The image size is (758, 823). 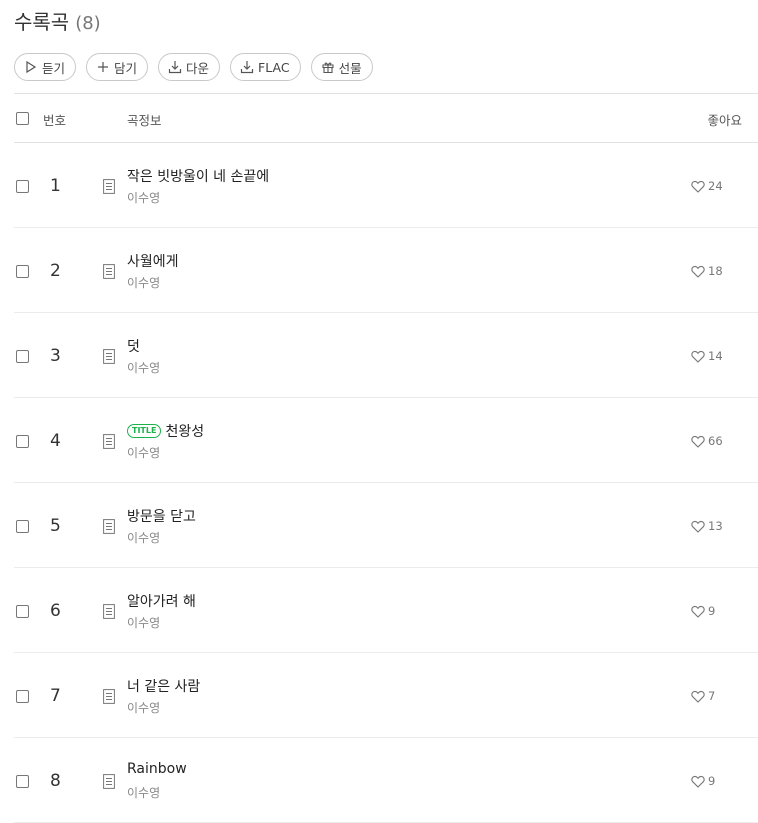 What do you see at coordinates (55, 356) in the screenshot?
I see `track-number: 3` at bounding box center [55, 356].